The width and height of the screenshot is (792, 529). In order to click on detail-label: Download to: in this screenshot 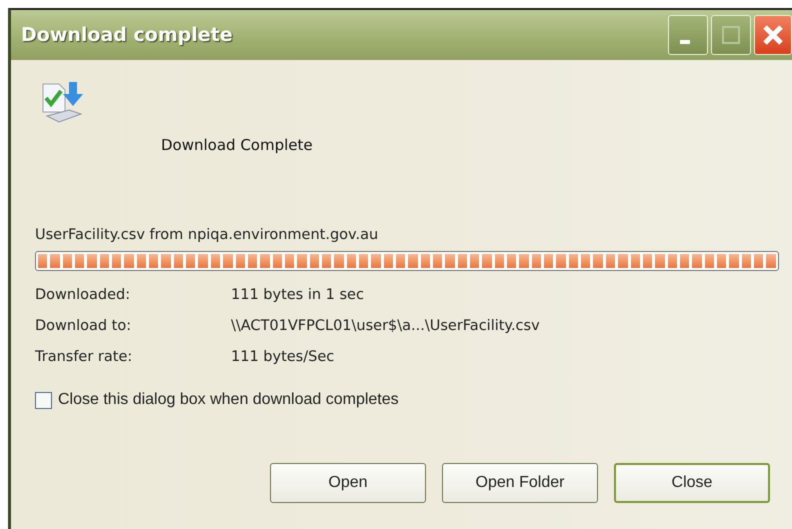, I will do `click(83, 326)`.